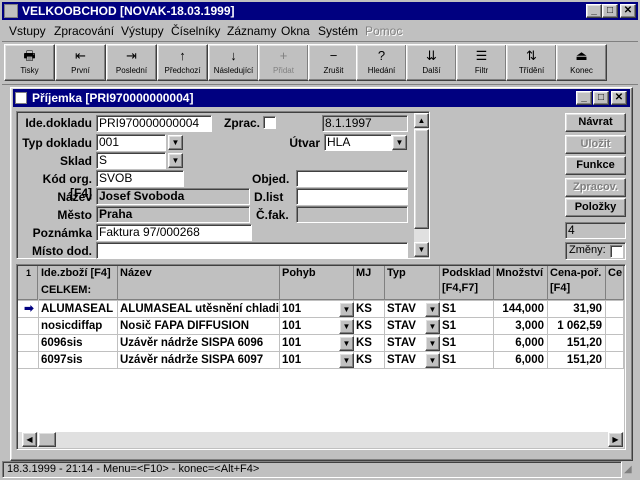  Describe the element at coordinates (269, 122) in the screenshot. I see `zprac-checkbox` at that location.